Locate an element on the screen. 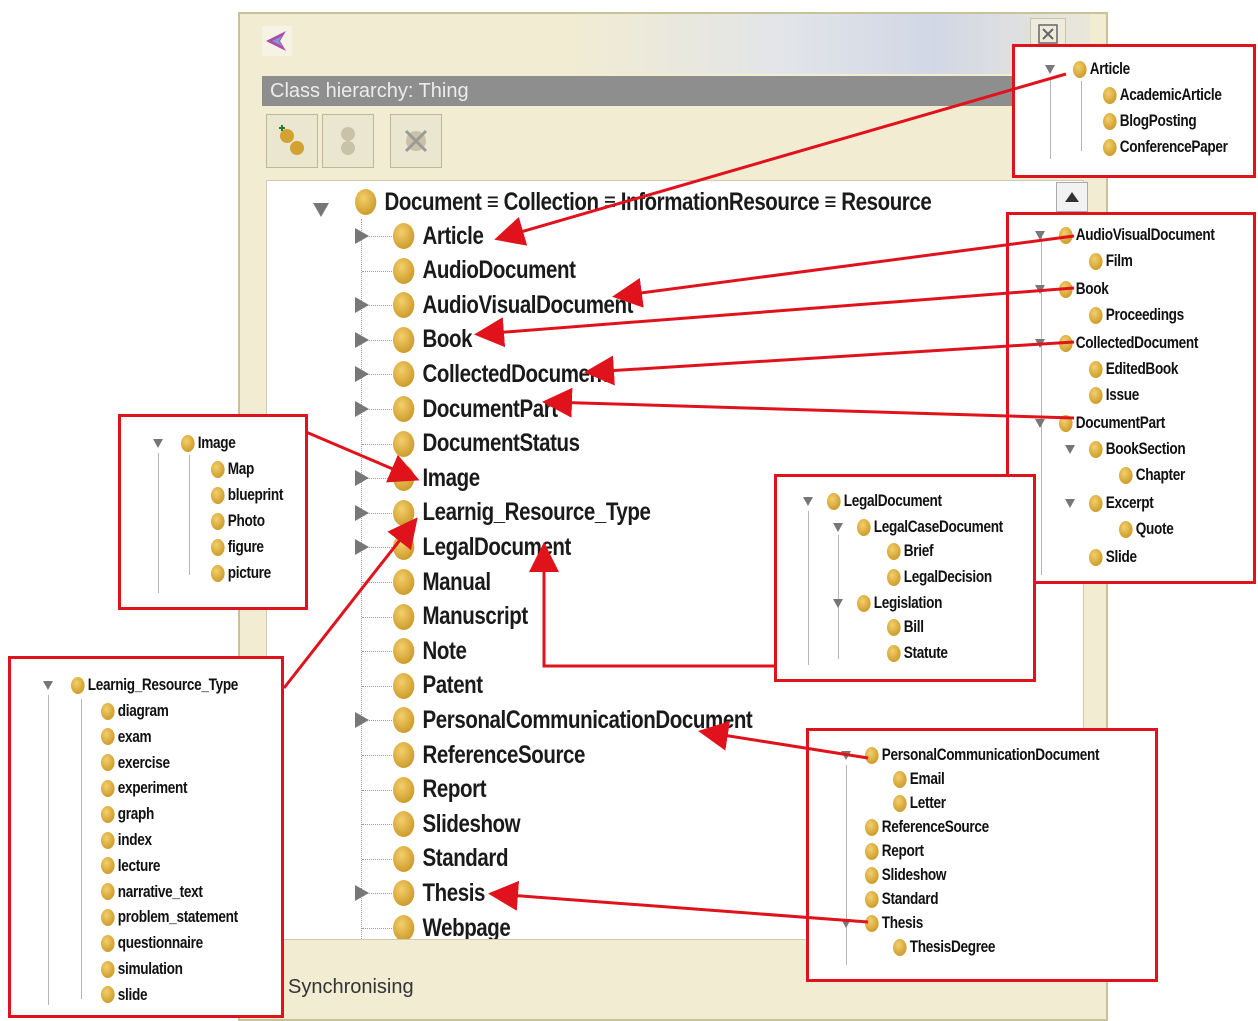  node-label: LegalCaseDocument is located at coordinates (938, 526).